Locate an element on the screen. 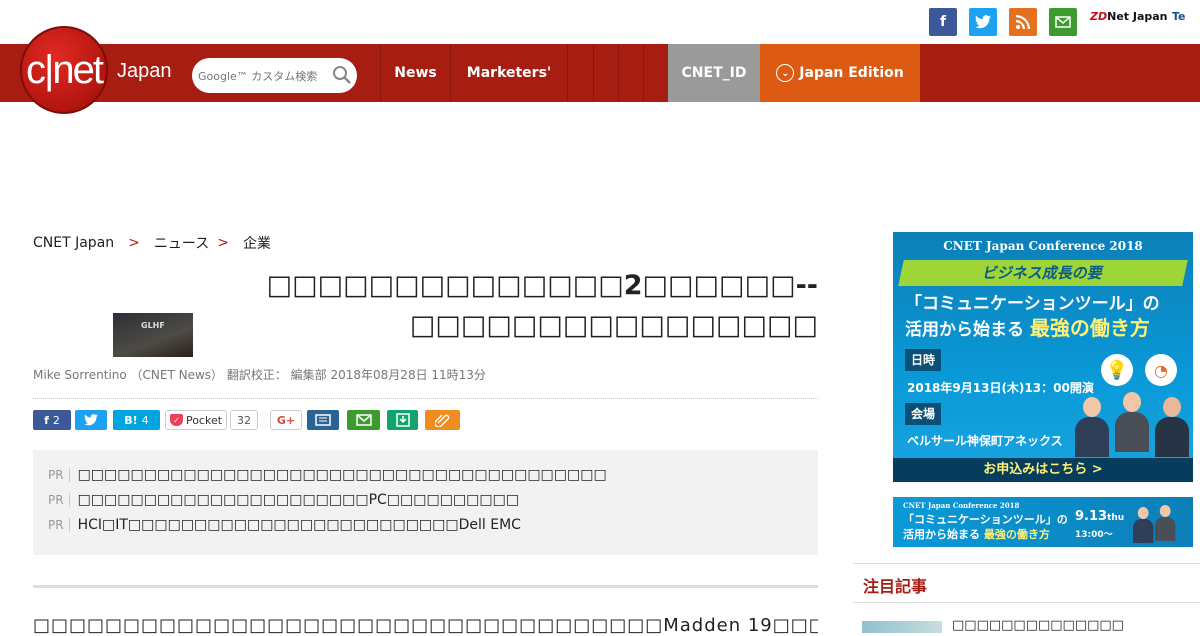 This screenshot has height=636, width=1200. sidebar-section-header: 注目記事 is located at coordinates (1026, 583).